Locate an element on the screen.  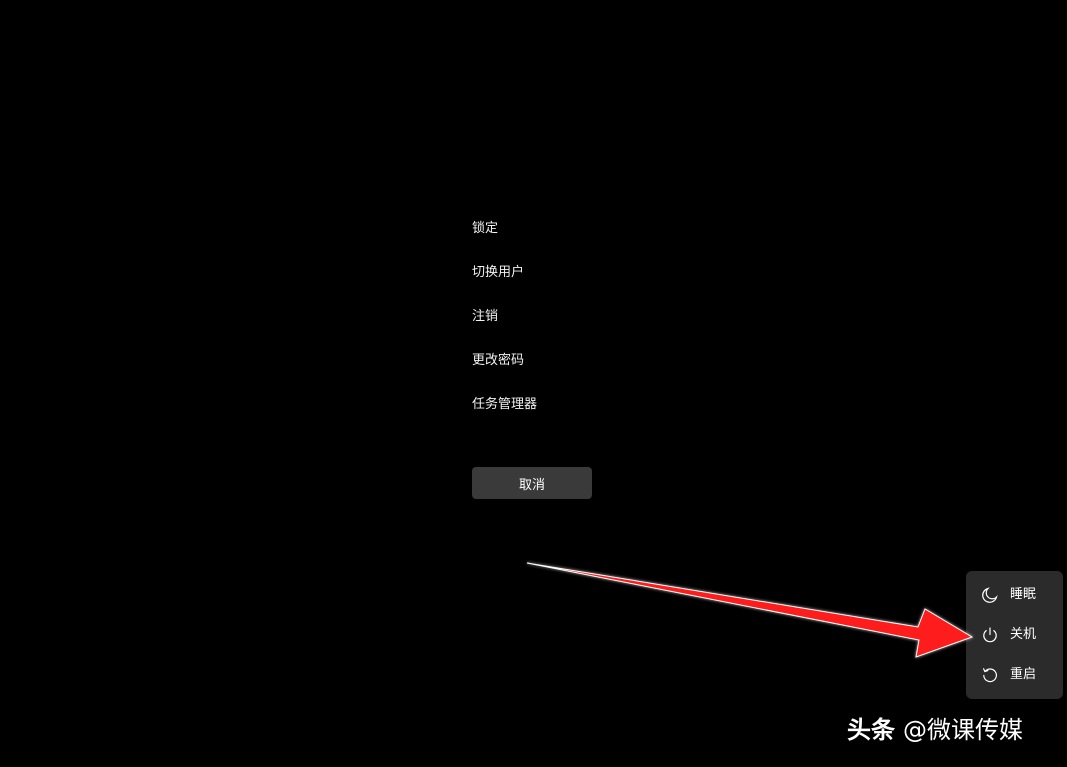
shutdown-menu-item: 关机 is located at coordinates (1014, 635).